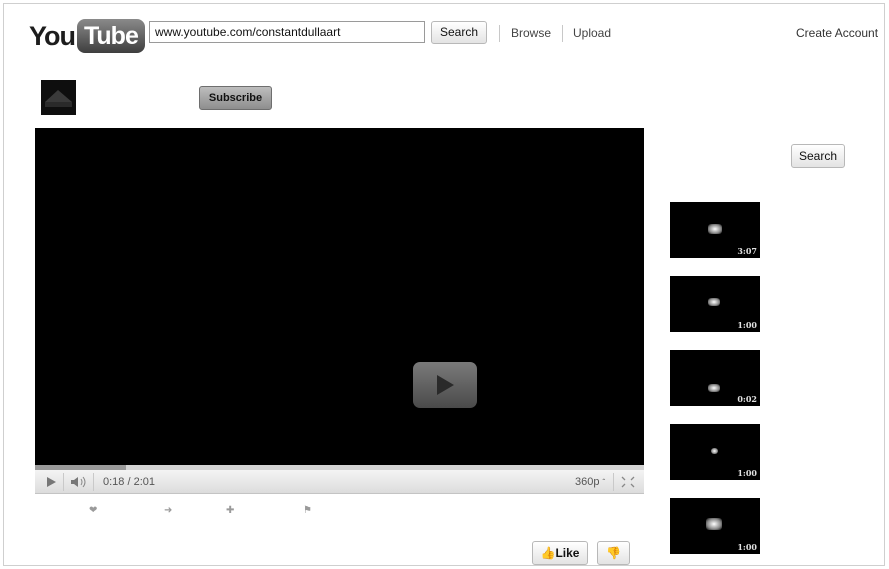 The width and height of the screenshot is (889, 569). I want to click on youtube-logo: You Tube, so click(87, 36).